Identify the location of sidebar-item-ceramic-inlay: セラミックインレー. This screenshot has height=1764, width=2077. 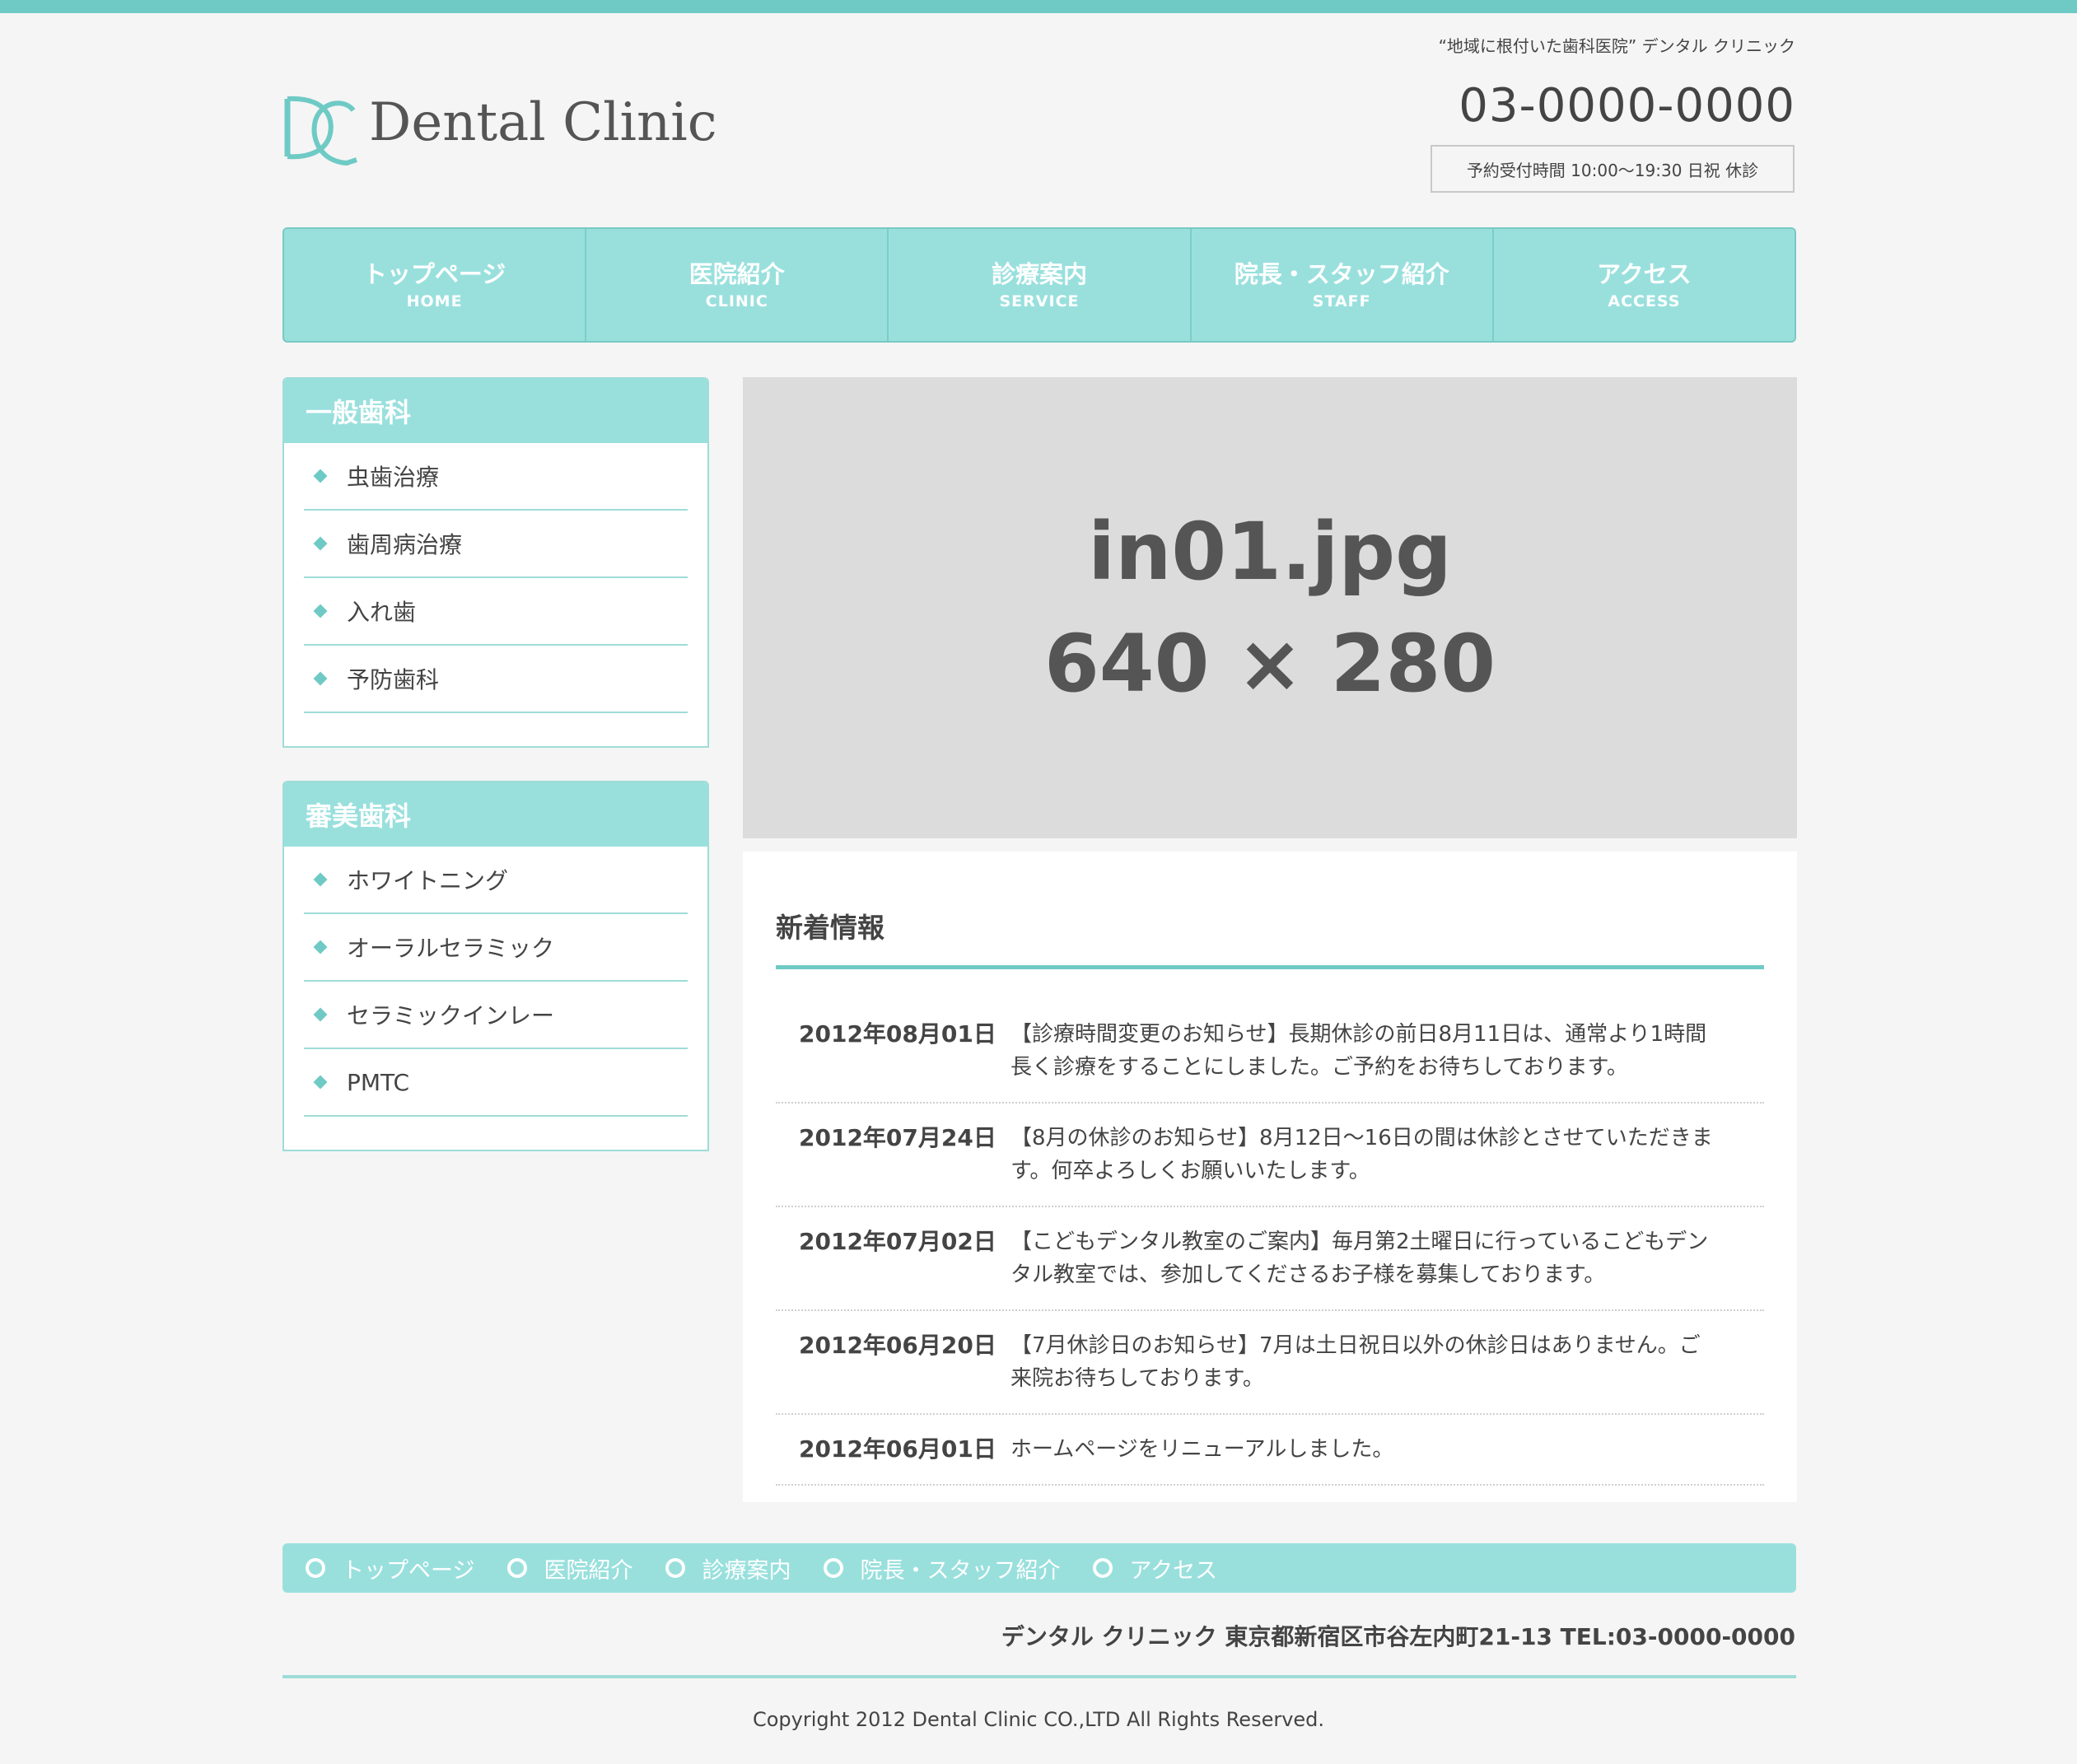
(496, 1015).